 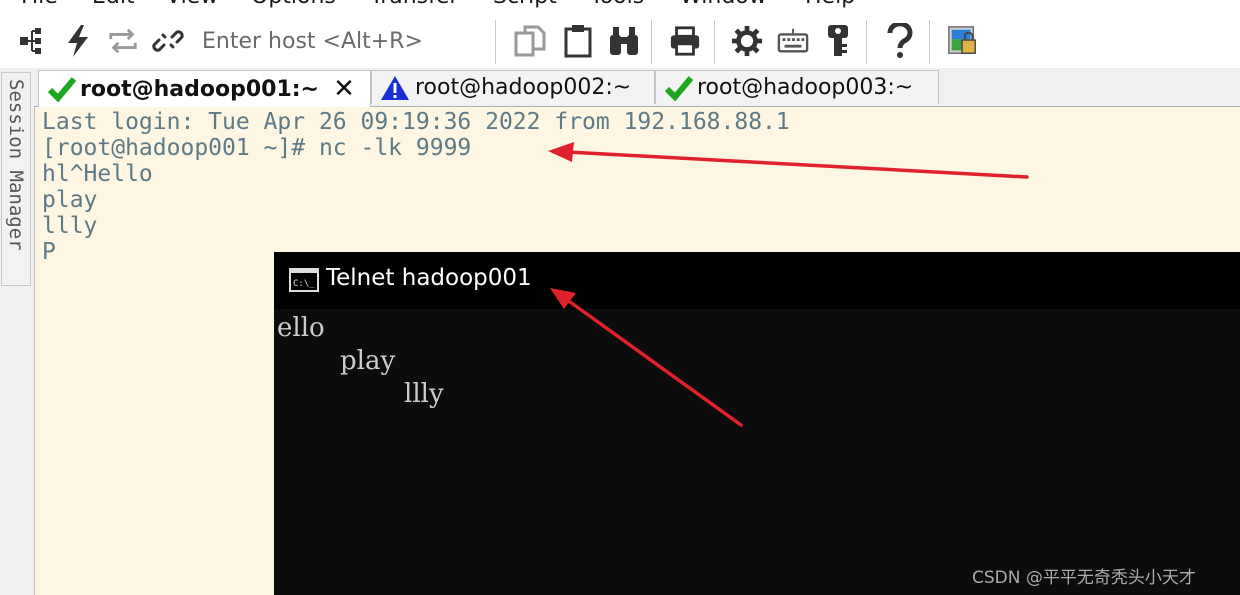 What do you see at coordinates (123, 41) in the screenshot?
I see `reconnect-icon` at bounding box center [123, 41].